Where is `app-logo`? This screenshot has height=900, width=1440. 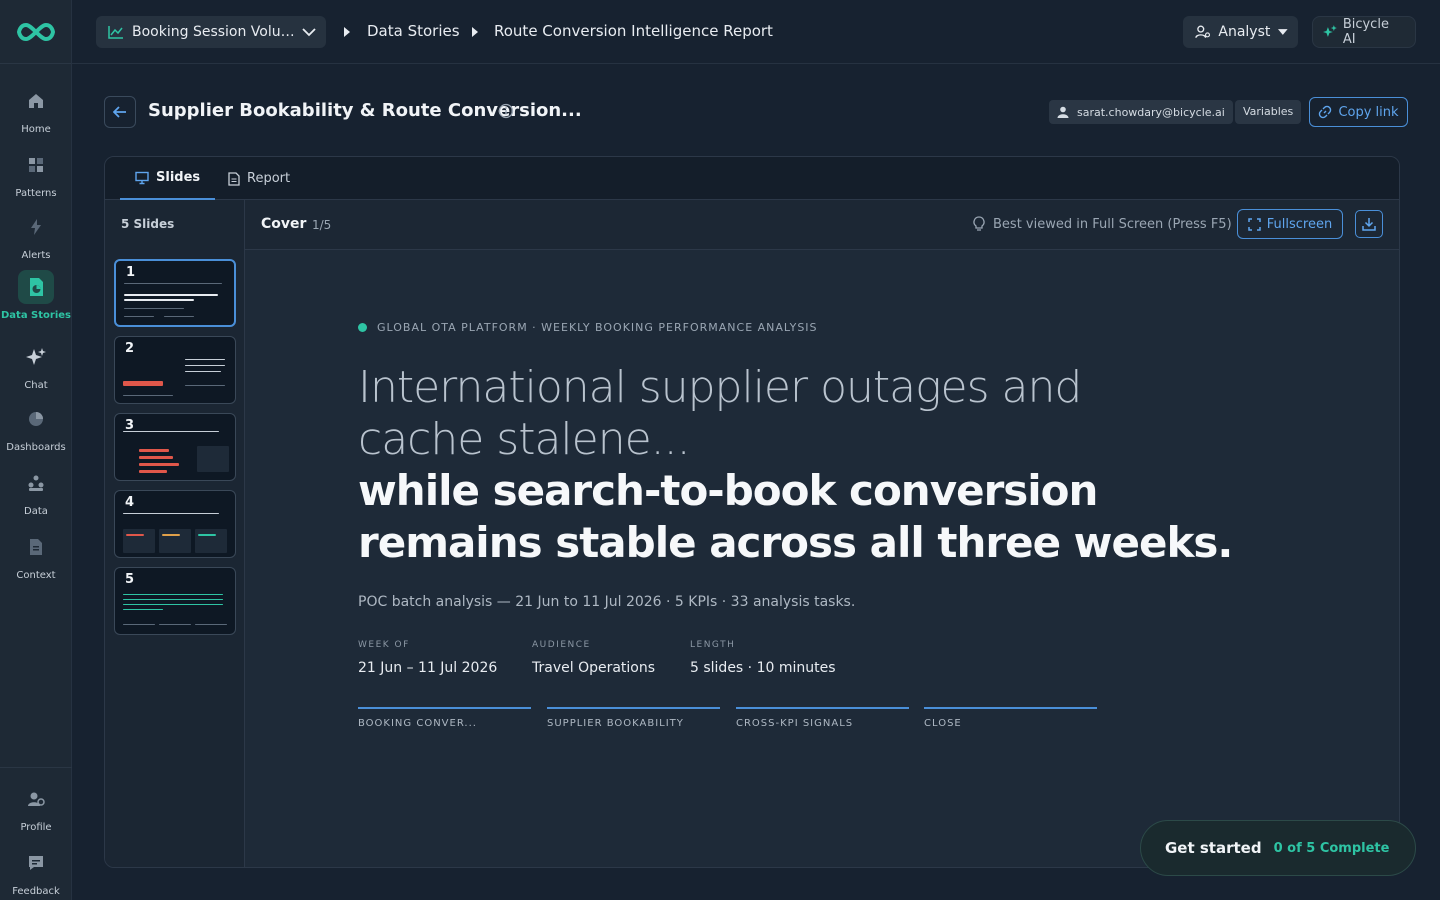 app-logo is located at coordinates (35, 32).